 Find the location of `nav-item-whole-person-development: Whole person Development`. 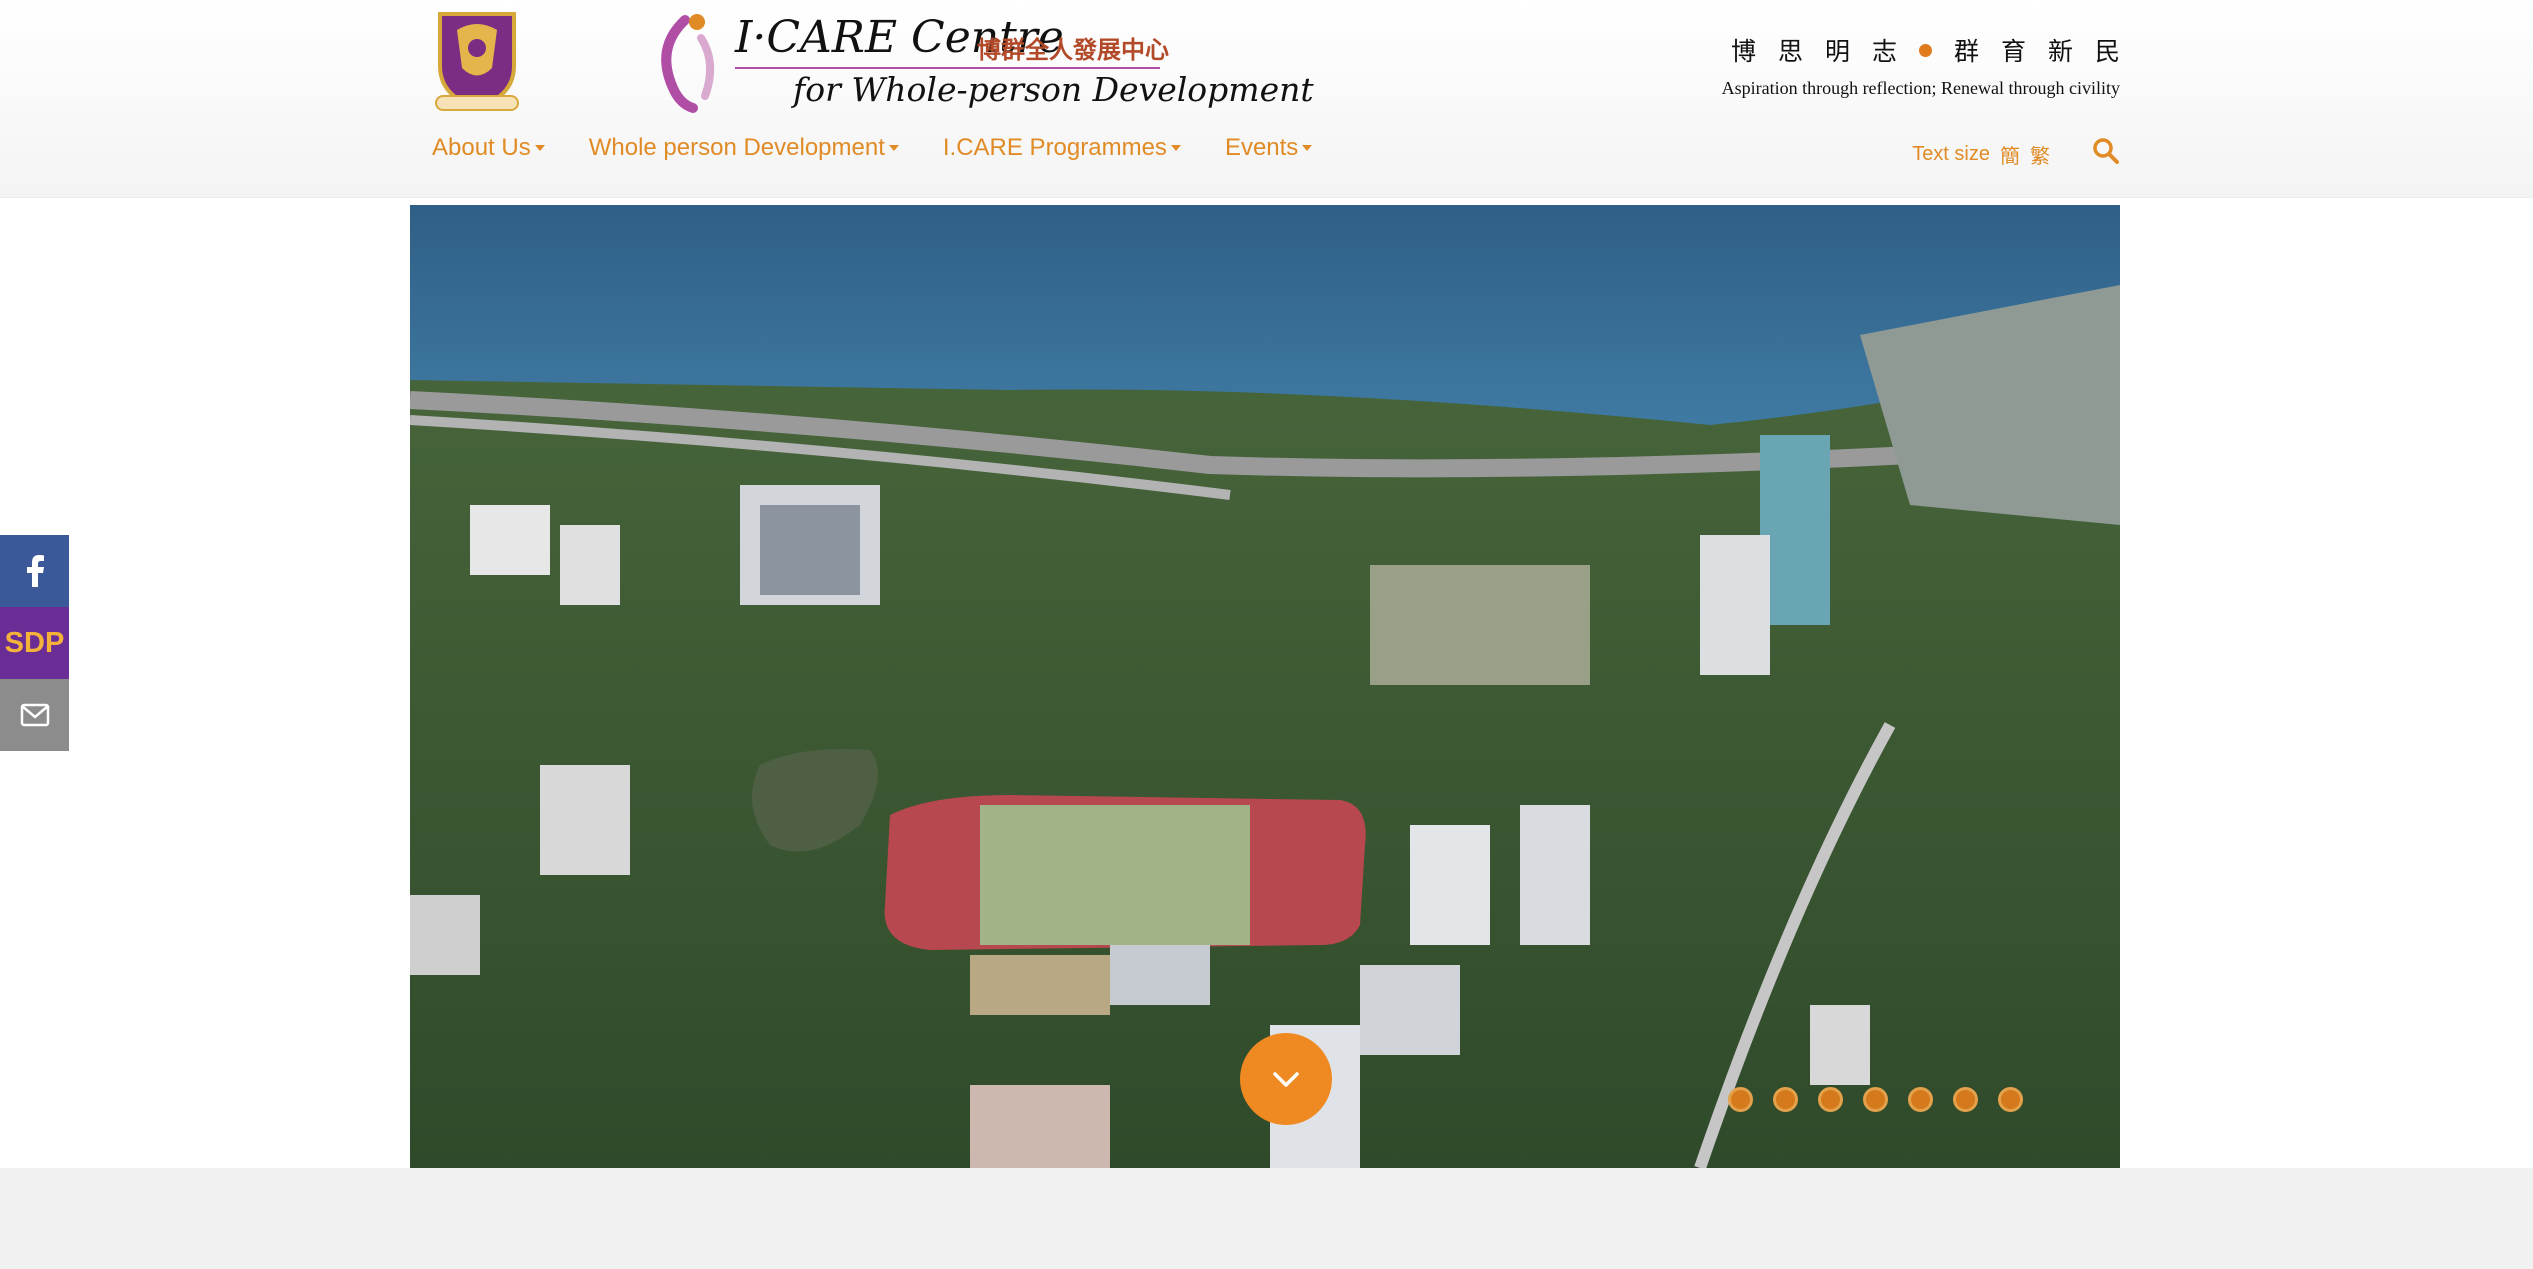

nav-item-whole-person-development: Whole person Development is located at coordinates (744, 148).